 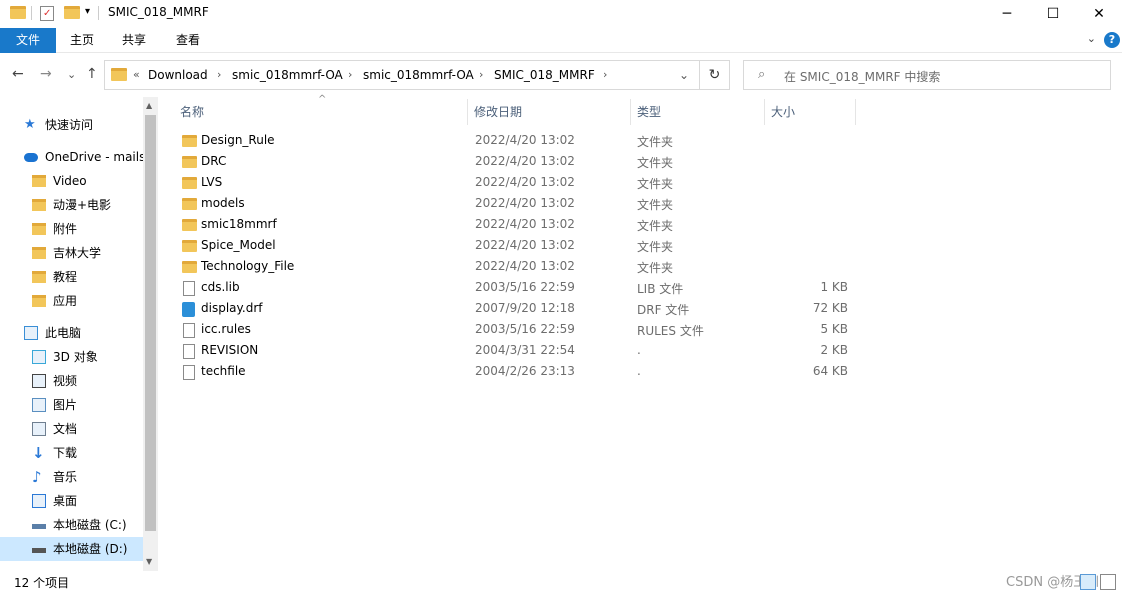 I want to click on sidebar-item-16: 本地磁盘 (C:), so click(x=71, y=525).